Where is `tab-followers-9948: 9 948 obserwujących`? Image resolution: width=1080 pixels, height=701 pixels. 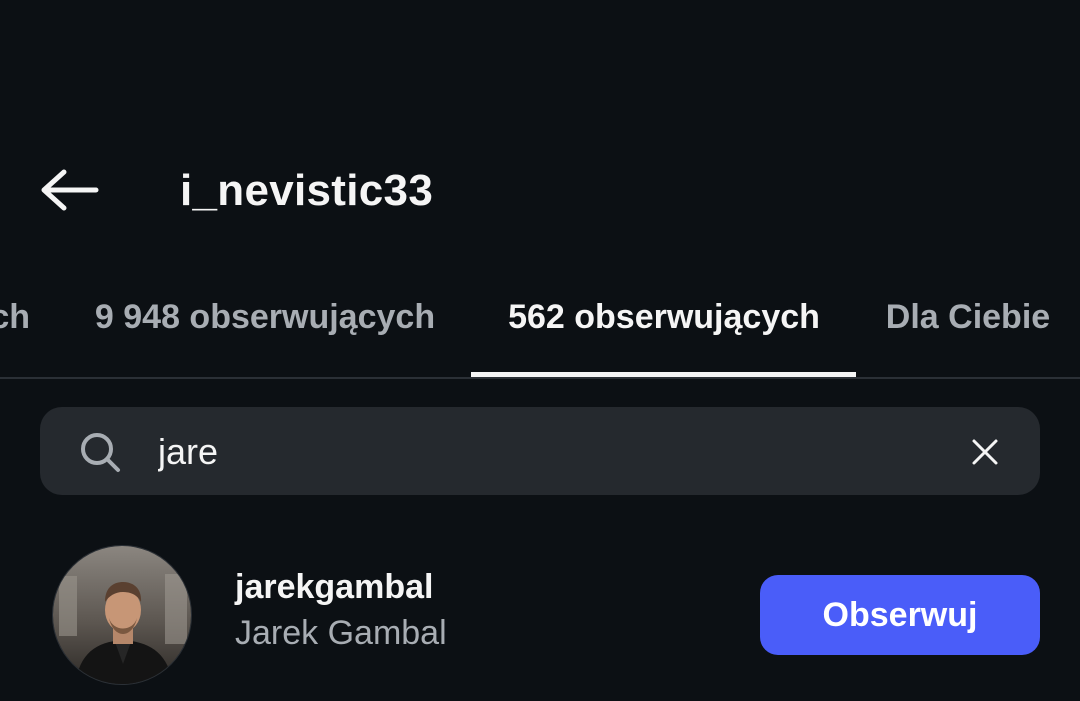 tab-followers-9948: 9 948 obserwujących is located at coordinates (265, 328).